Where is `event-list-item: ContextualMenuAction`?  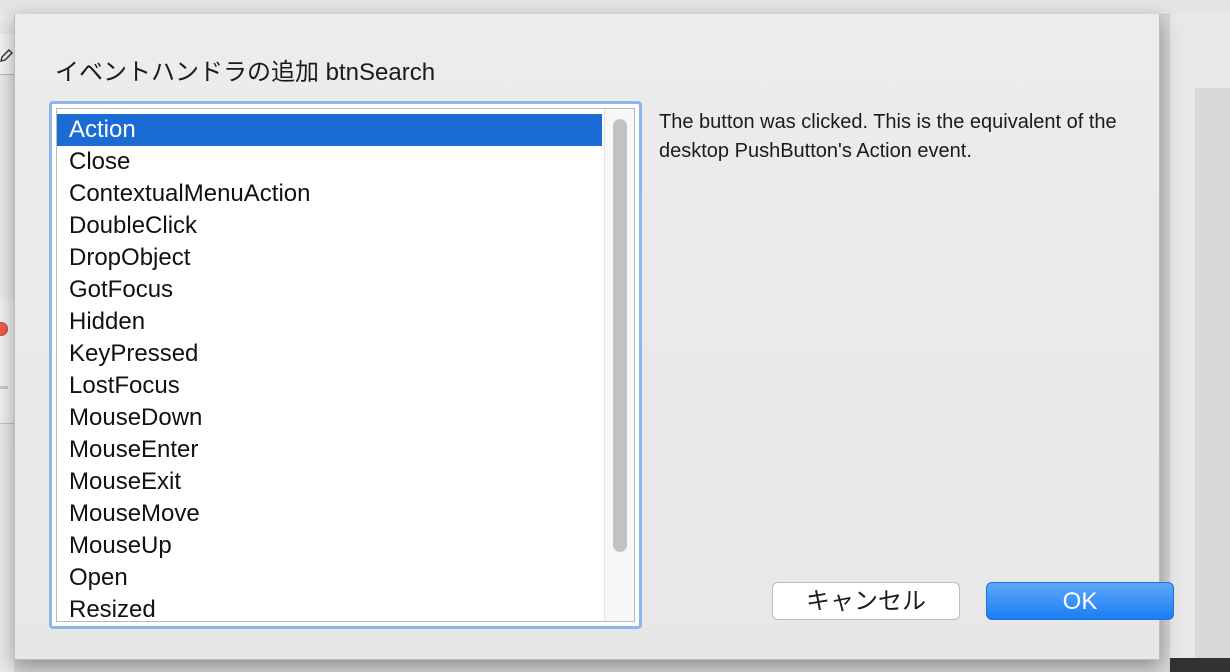
event-list-item: ContextualMenuAction is located at coordinates (329, 194).